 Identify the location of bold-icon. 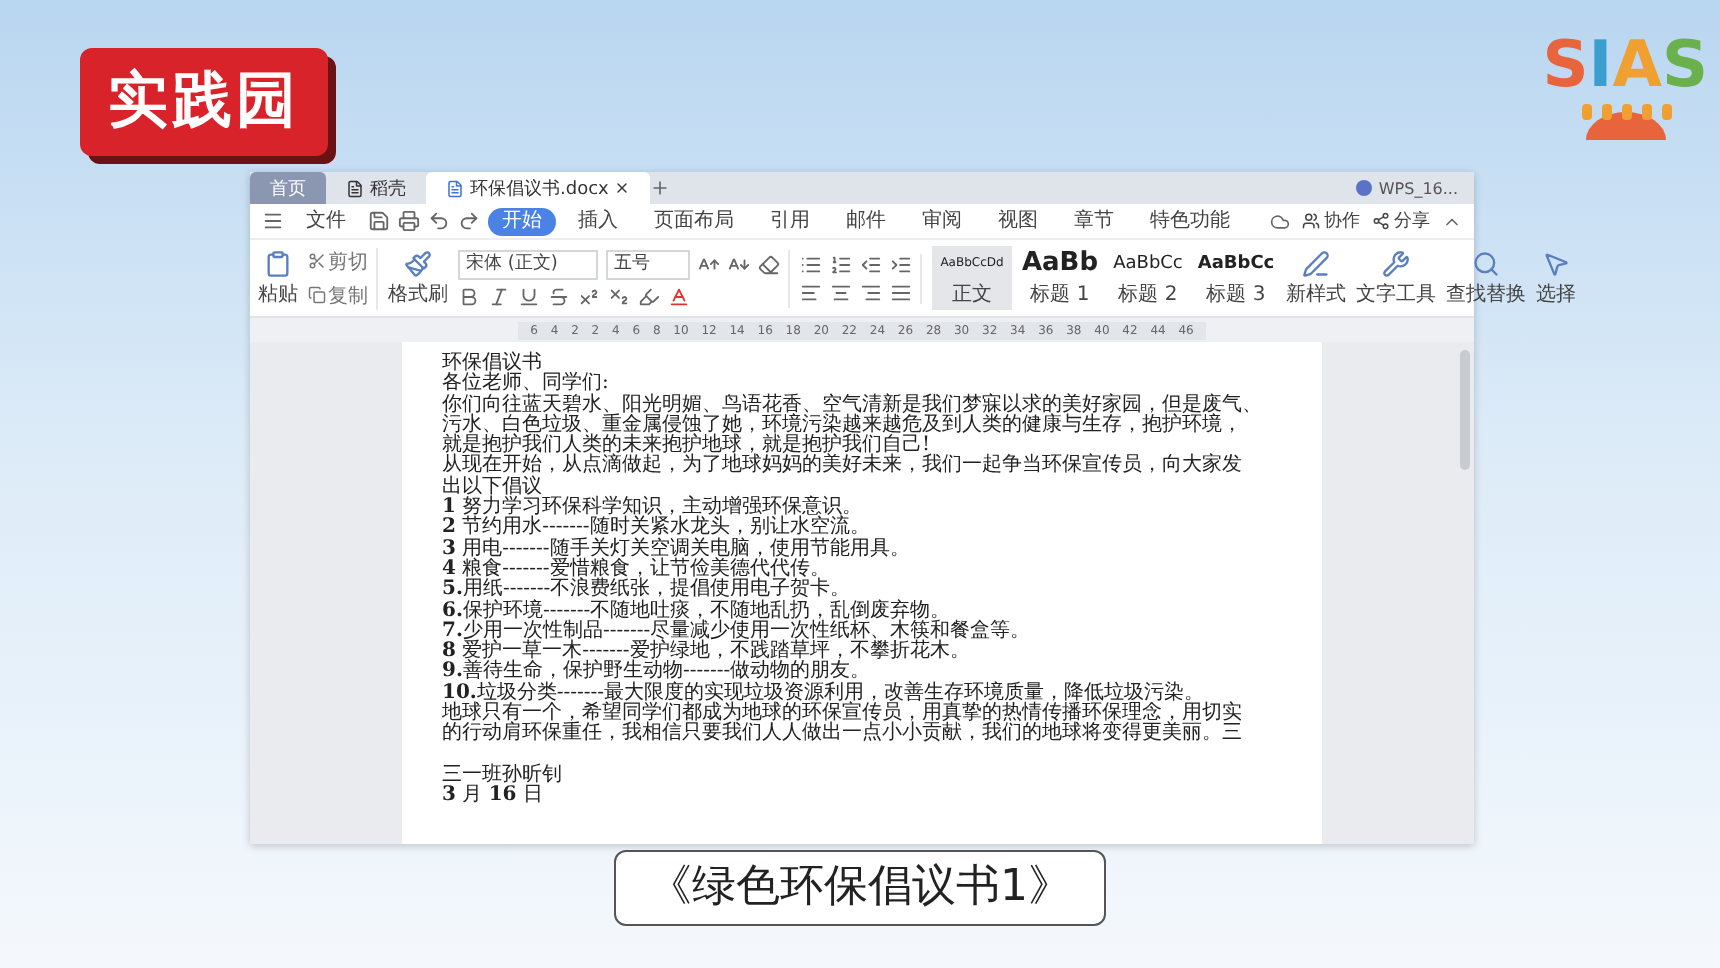
(469, 296).